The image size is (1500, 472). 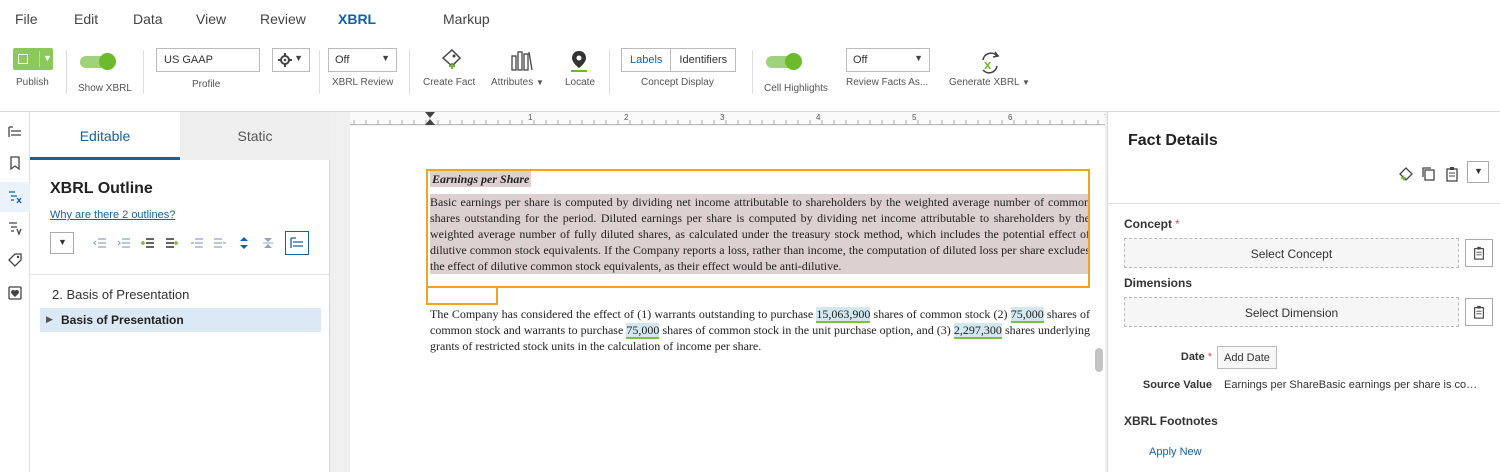 What do you see at coordinates (15, 197) in the screenshot?
I see `xbrl-outline-icon` at bounding box center [15, 197].